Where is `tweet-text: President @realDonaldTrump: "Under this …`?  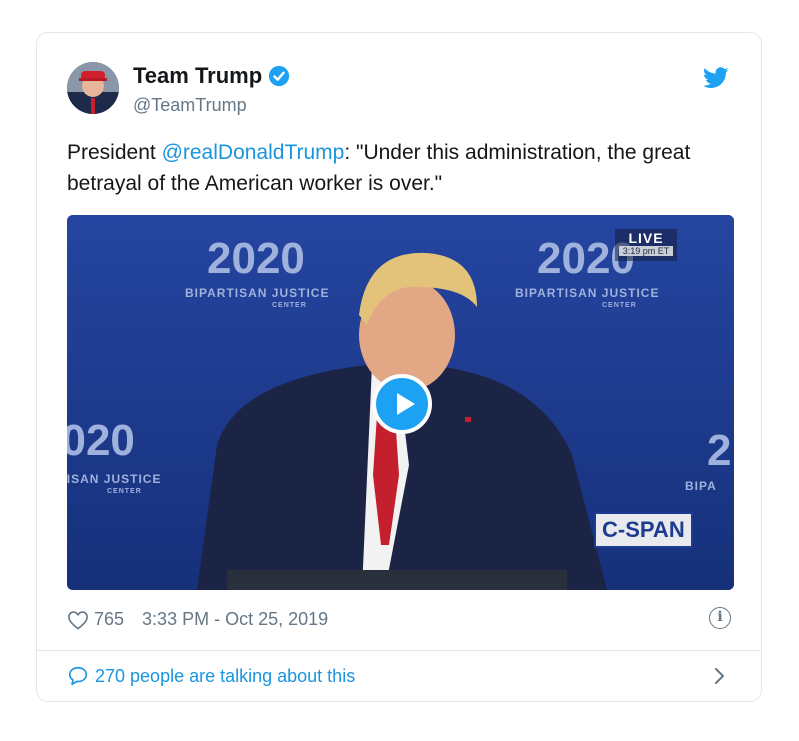
tweet-text: President @realDonaldTrump: "Under this … is located at coordinates (402, 168).